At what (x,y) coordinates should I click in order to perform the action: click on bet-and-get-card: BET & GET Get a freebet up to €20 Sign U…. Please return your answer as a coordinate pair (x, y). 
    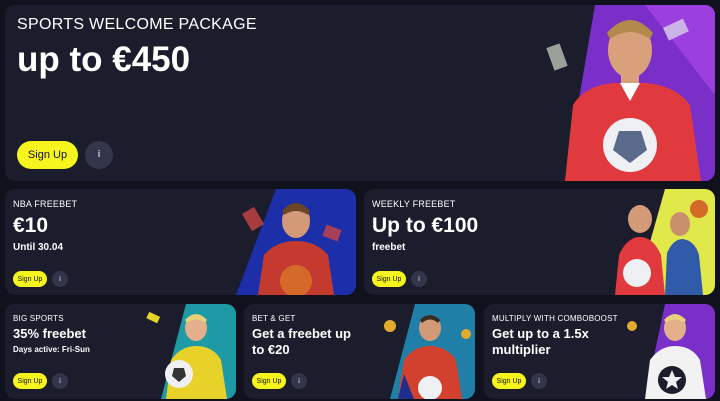
    Looking at the image, I should click on (359, 351).